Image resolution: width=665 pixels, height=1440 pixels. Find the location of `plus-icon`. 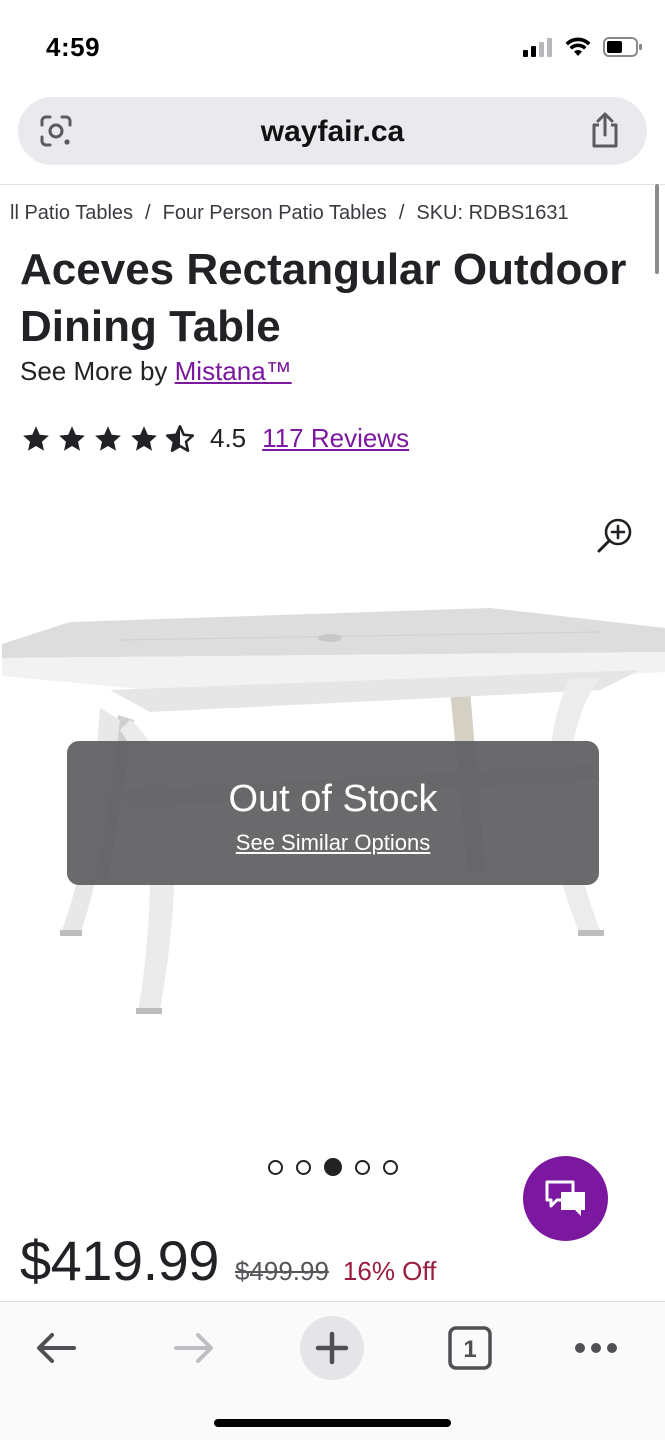

plus-icon is located at coordinates (332, 1348).